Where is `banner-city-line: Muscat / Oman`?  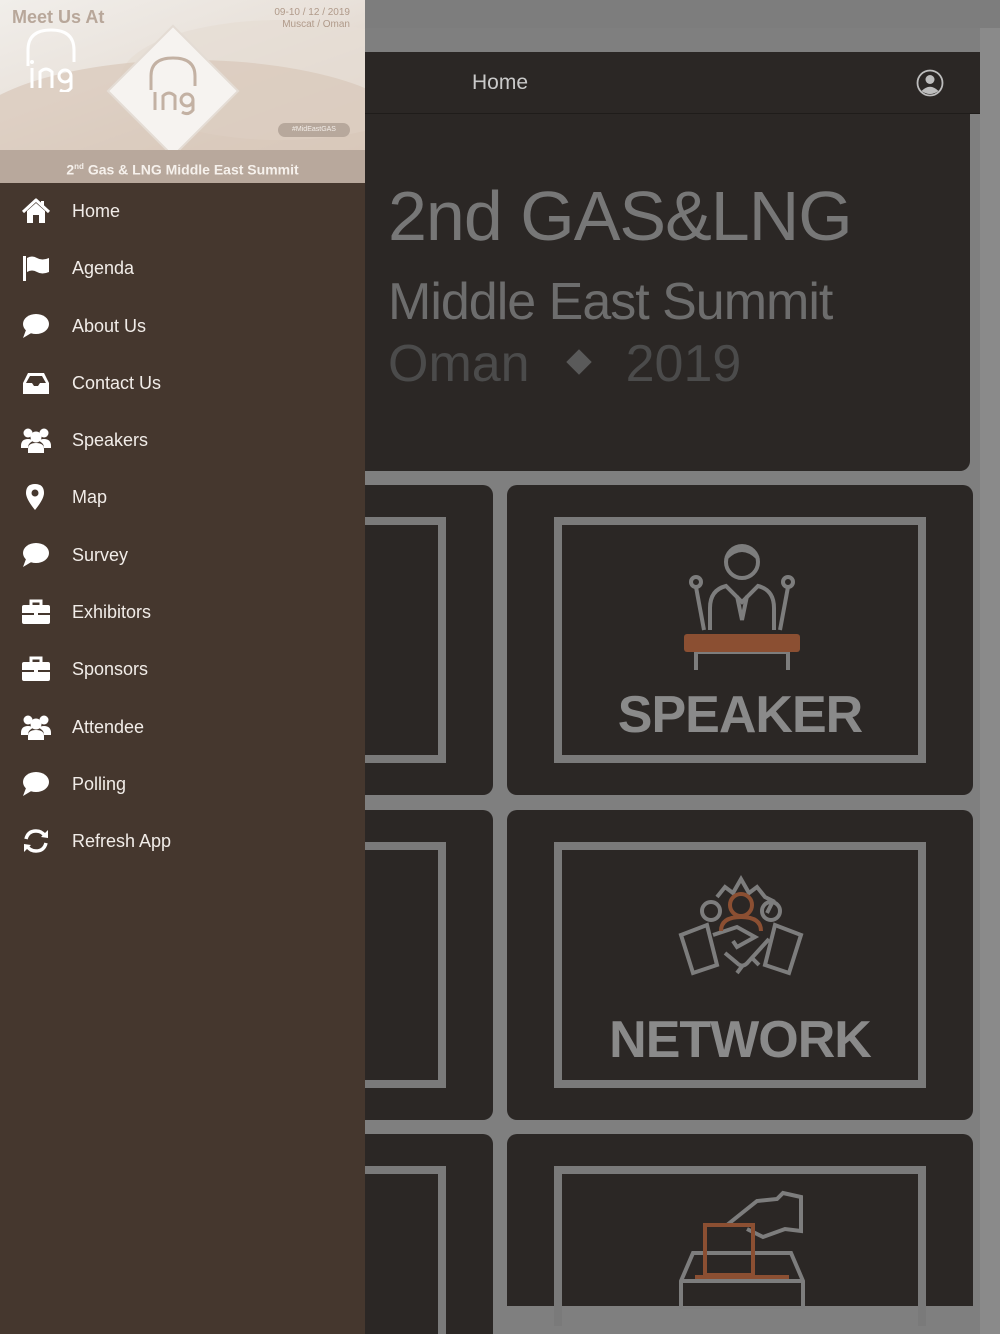 banner-city-line: Muscat / Oman is located at coordinates (316, 24).